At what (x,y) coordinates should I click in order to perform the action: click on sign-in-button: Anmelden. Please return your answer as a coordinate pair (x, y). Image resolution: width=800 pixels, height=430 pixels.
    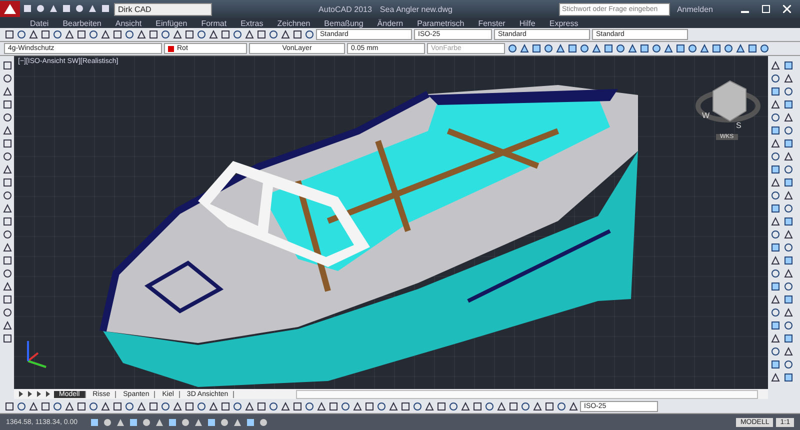
    Looking at the image, I should click on (702, 9).